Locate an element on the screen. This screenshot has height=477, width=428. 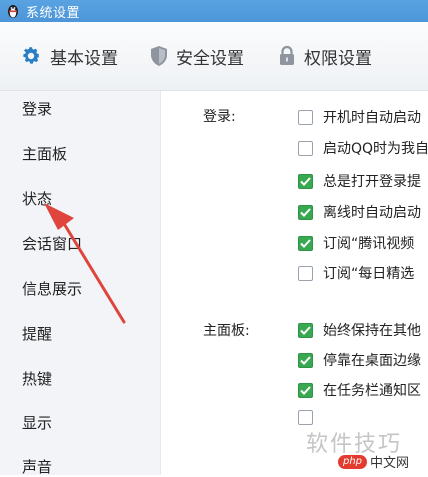
qq-penguin-icon is located at coordinates (13, 11).